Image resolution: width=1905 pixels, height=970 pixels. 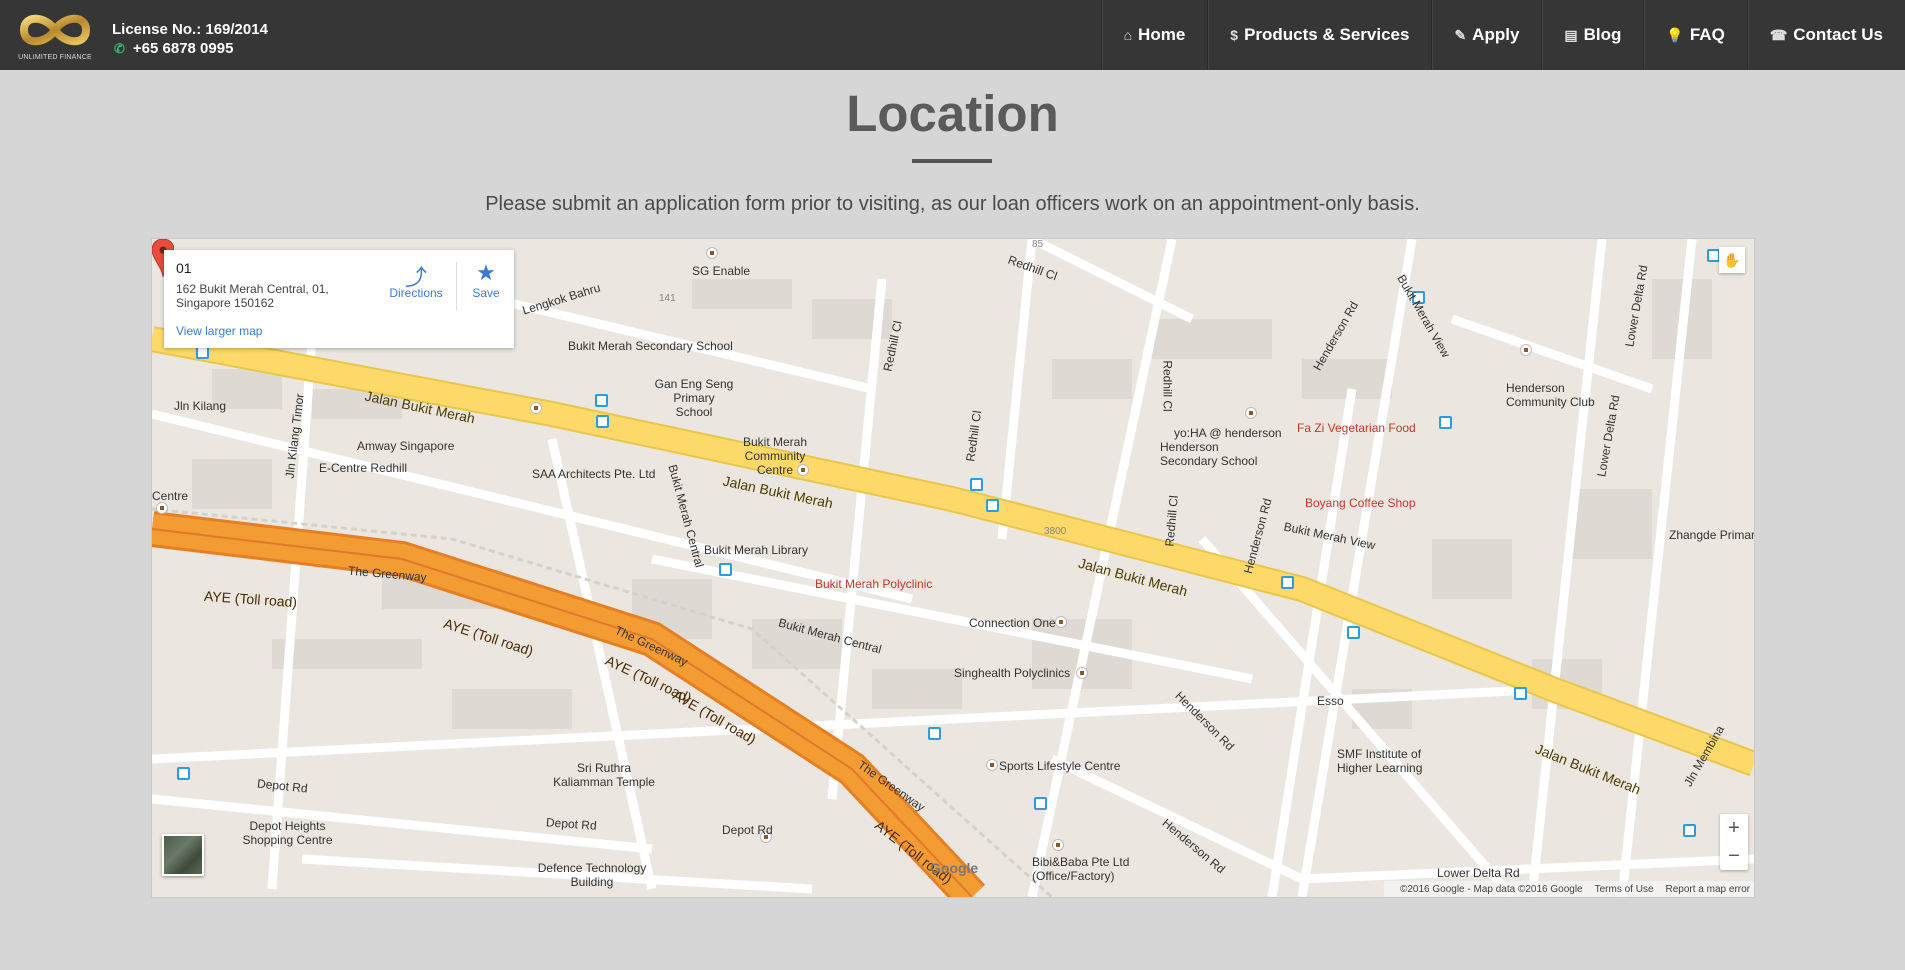 I want to click on map-label: Depot Heights Shopping Centre, so click(x=287, y=833).